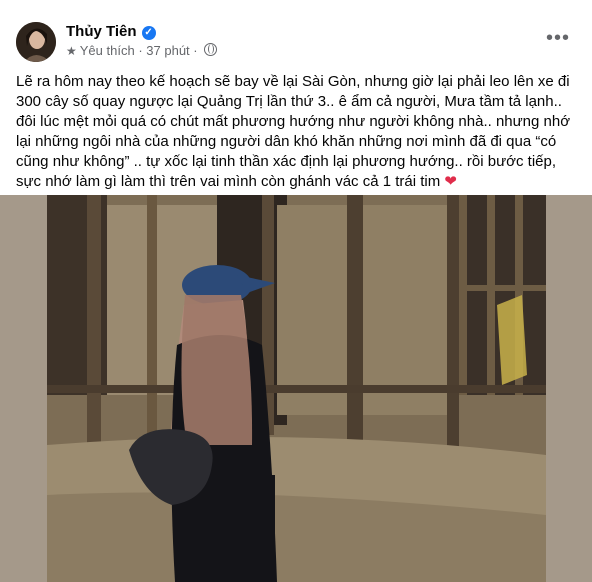 This screenshot has height=582, width=592. What do you see at coordinates (450, 181) in the screenshot?
I see `heart-emoji: ❤` at bounding box center [450, 181].